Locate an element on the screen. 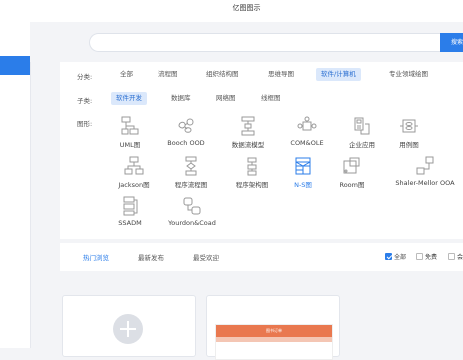 The height and width of the screenshot is (360, 463). category-professional: 专业领域绘图 is located at coordinates (408, 74).